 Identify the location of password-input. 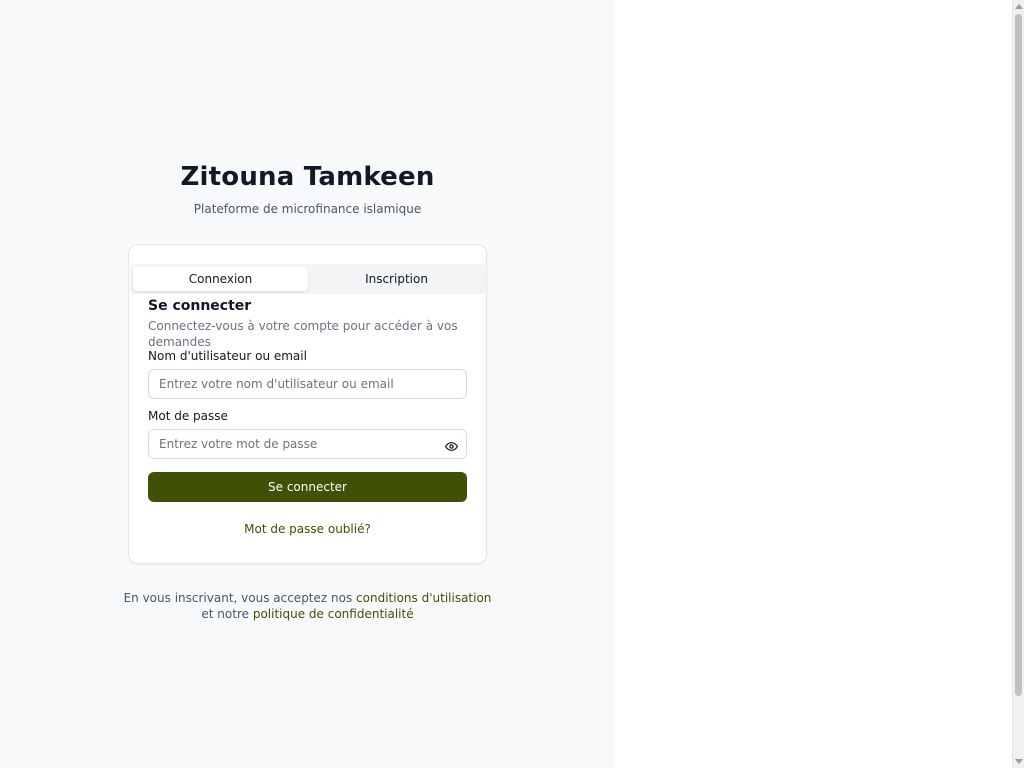
(307, 444).